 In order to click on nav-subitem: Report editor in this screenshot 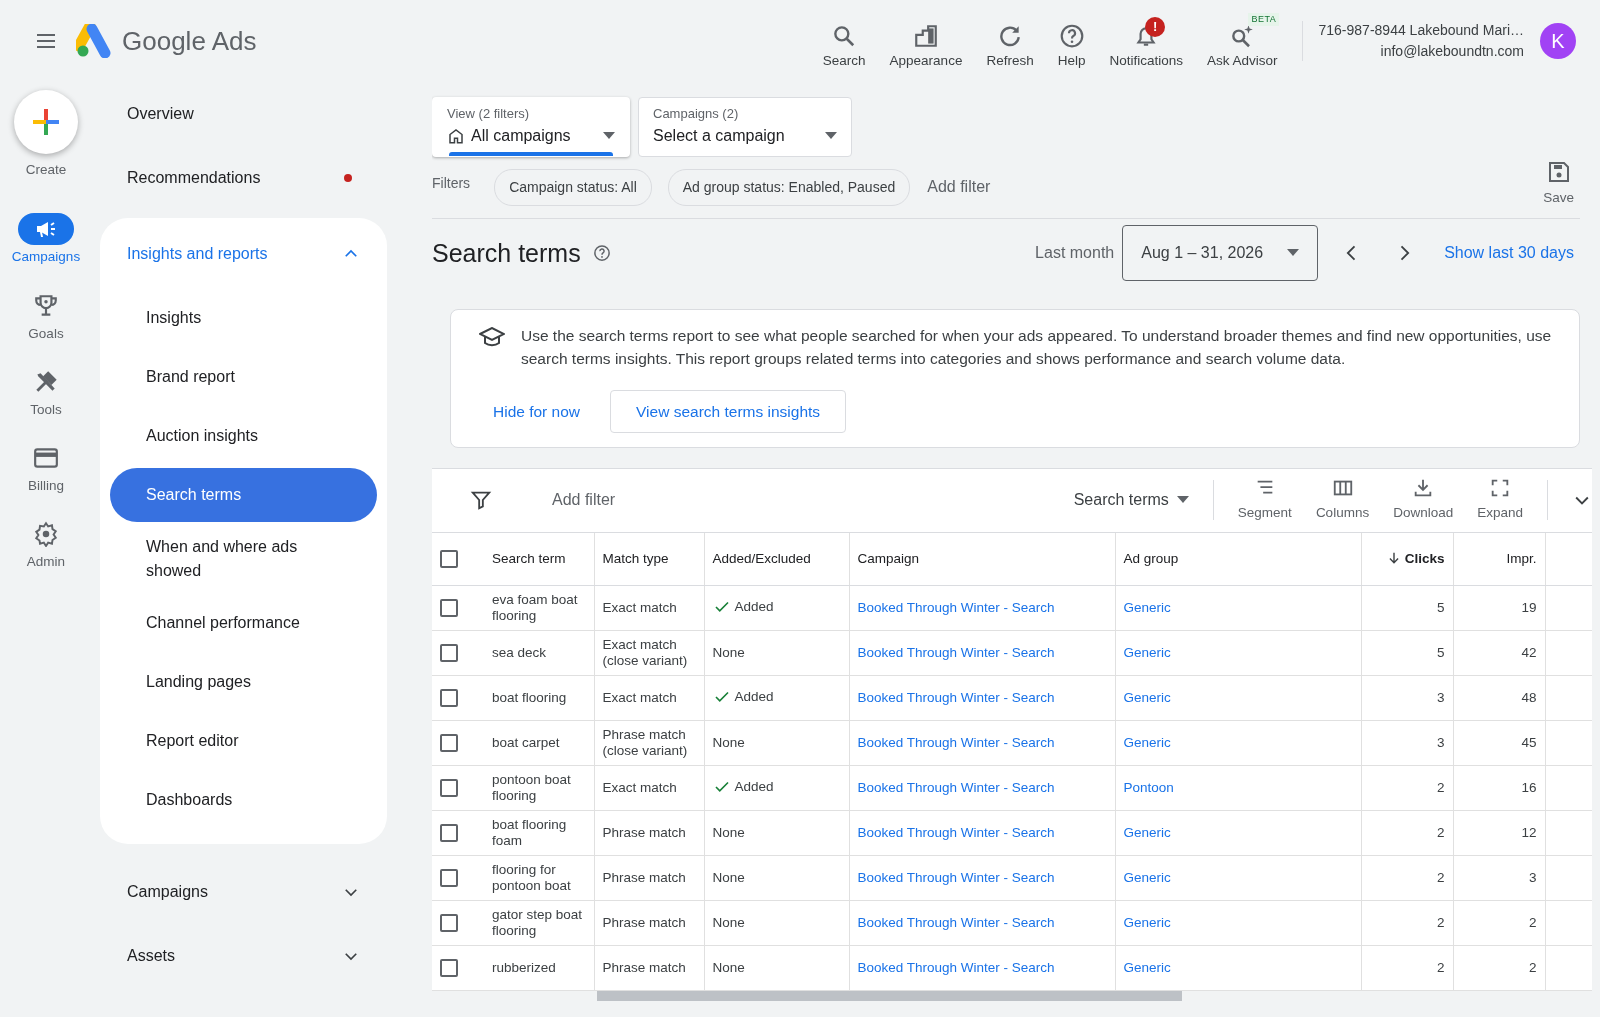, I will do `click(243, 741)`.